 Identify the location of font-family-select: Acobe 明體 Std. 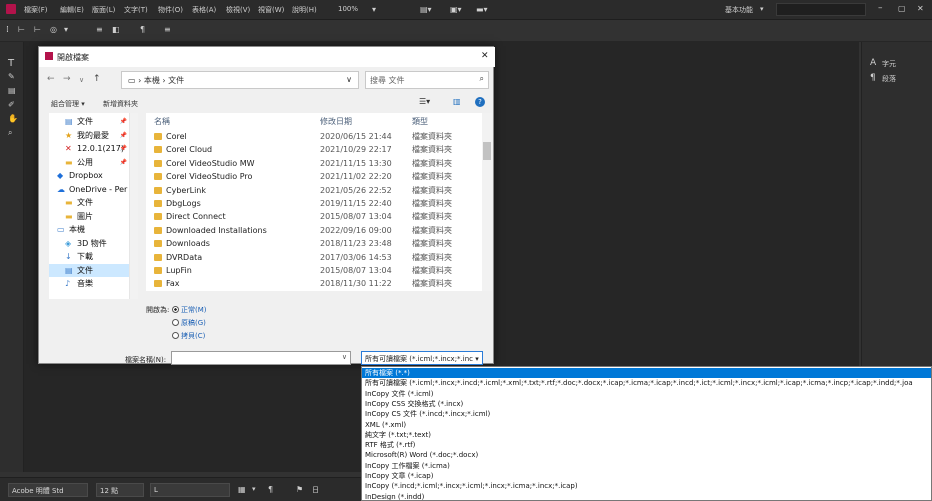
(48, 490).